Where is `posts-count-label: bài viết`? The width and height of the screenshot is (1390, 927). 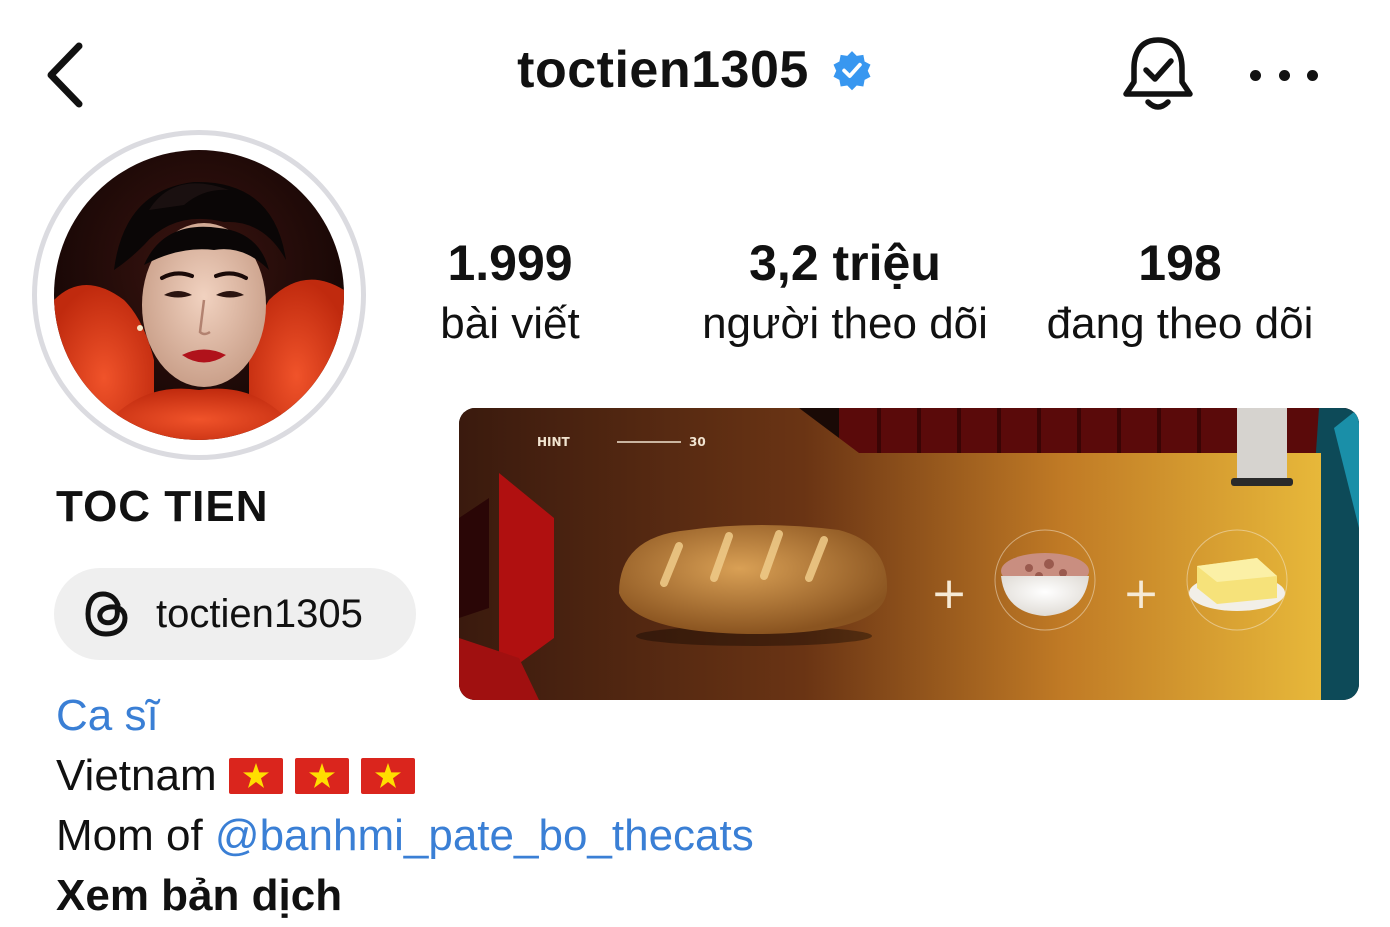
posts-count-label: bài viết is located at coordinates (510, 323).